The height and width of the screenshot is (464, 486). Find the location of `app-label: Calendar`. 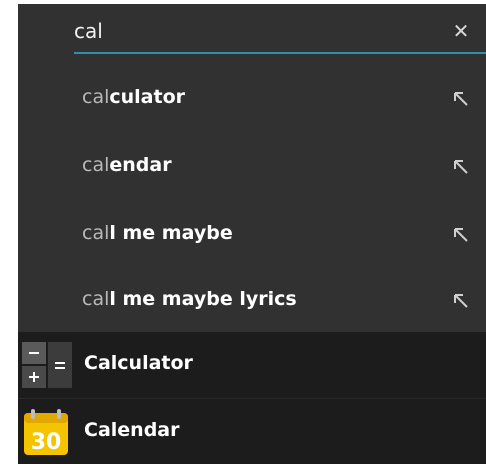

app-label: Calendar is located at coordinates (132, 430).